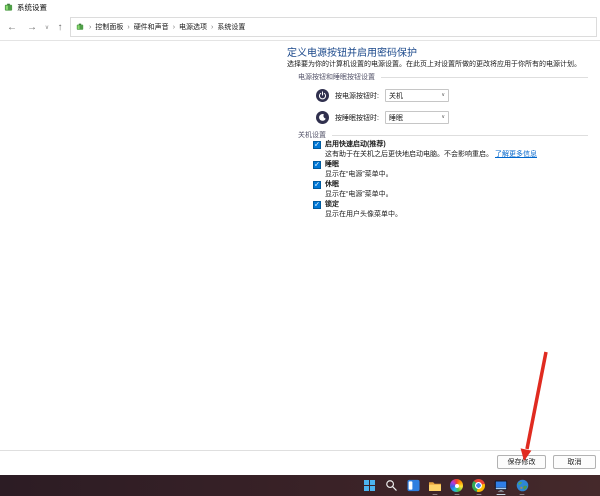  What do you see at coordinates (355, 144) in the screenshot?
I see `option-label: 启用快速启动(推荐)` at bounding box center [355, 144].